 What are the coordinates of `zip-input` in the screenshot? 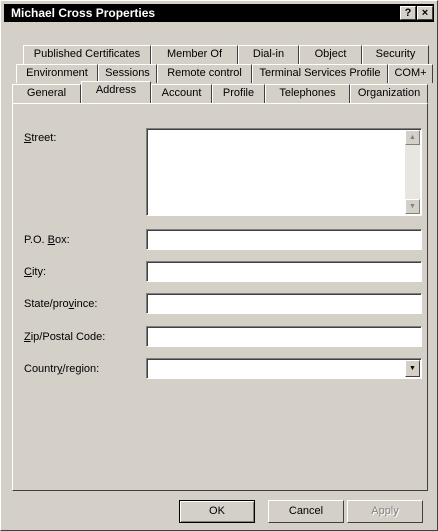 It's located at (284, 336).